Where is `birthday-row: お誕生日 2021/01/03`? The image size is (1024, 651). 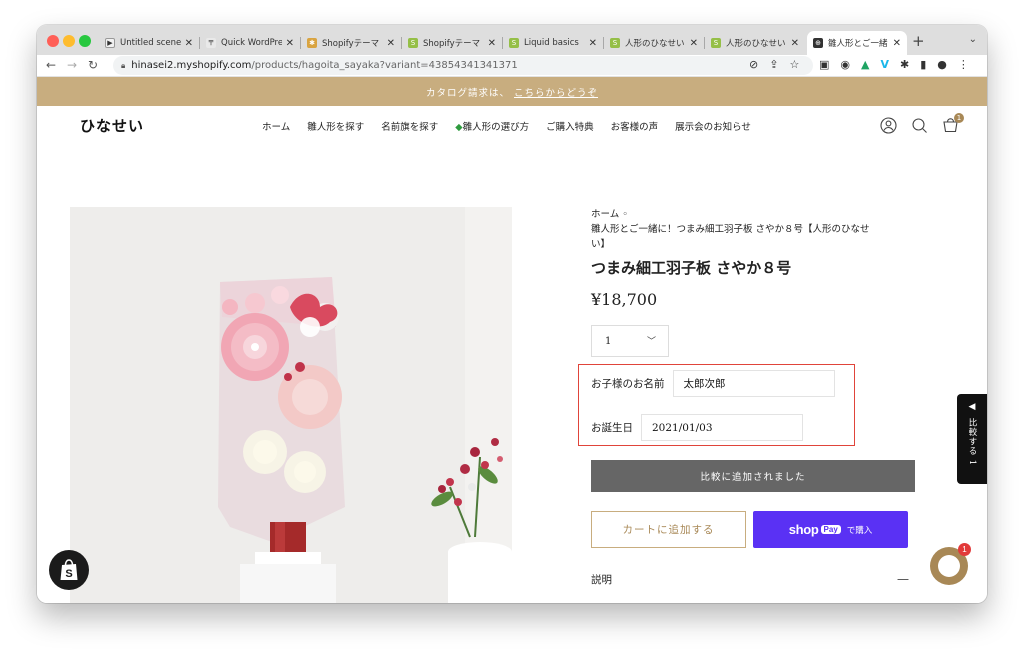 birthday-row: お誕生日 2021/01/03 is located at coordinates (697, 427).